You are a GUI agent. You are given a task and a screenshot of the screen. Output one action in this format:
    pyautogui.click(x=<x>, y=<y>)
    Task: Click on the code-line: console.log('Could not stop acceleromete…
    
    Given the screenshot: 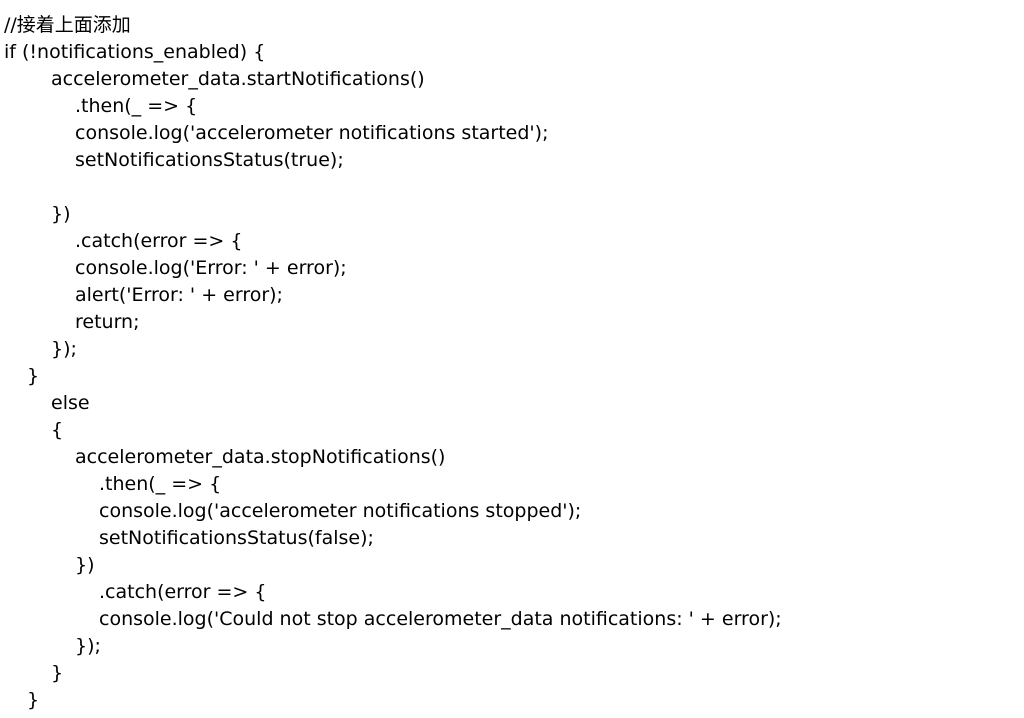 What is the action you would take?
    pyautogui.click(x=440, y=619)
    